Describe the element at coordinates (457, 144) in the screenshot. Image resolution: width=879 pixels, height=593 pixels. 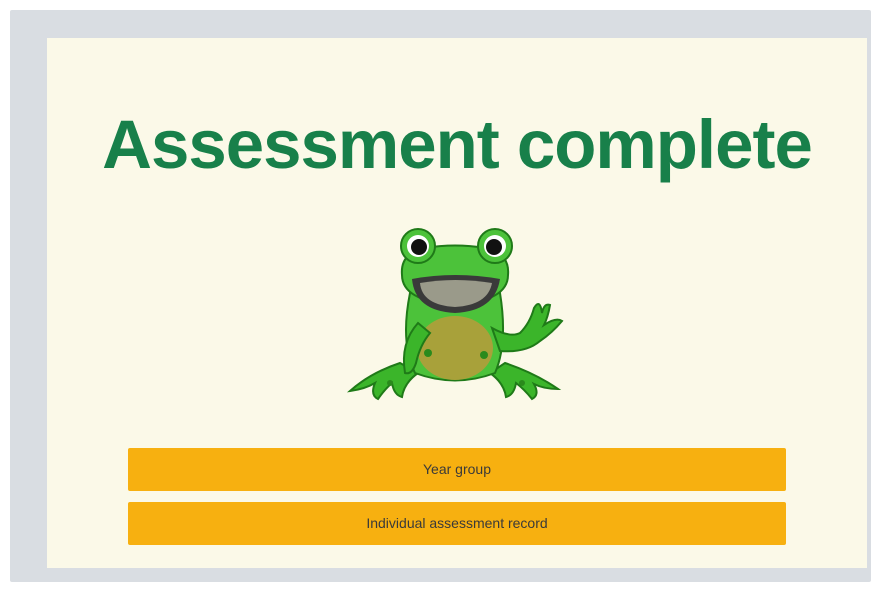
I see `page-title: Assessment complete` at that location.